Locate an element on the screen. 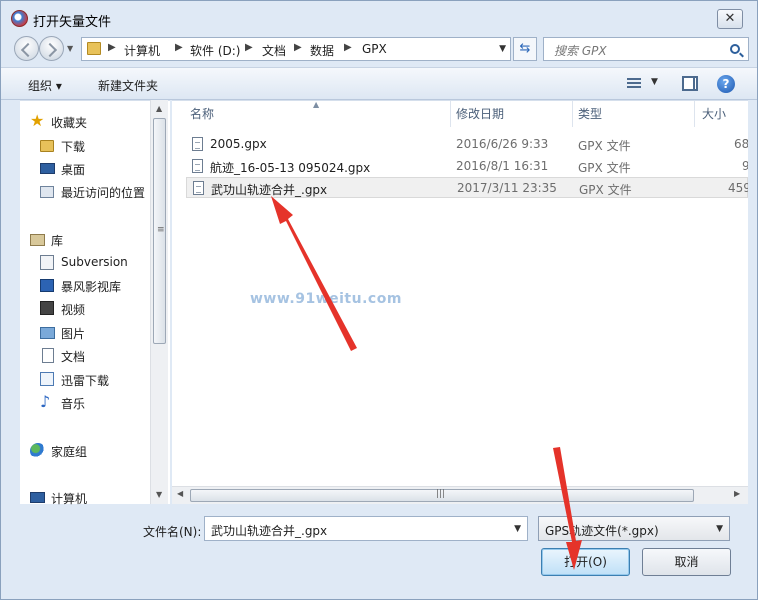  file-size: 459 is located at coordinates (738, 188).